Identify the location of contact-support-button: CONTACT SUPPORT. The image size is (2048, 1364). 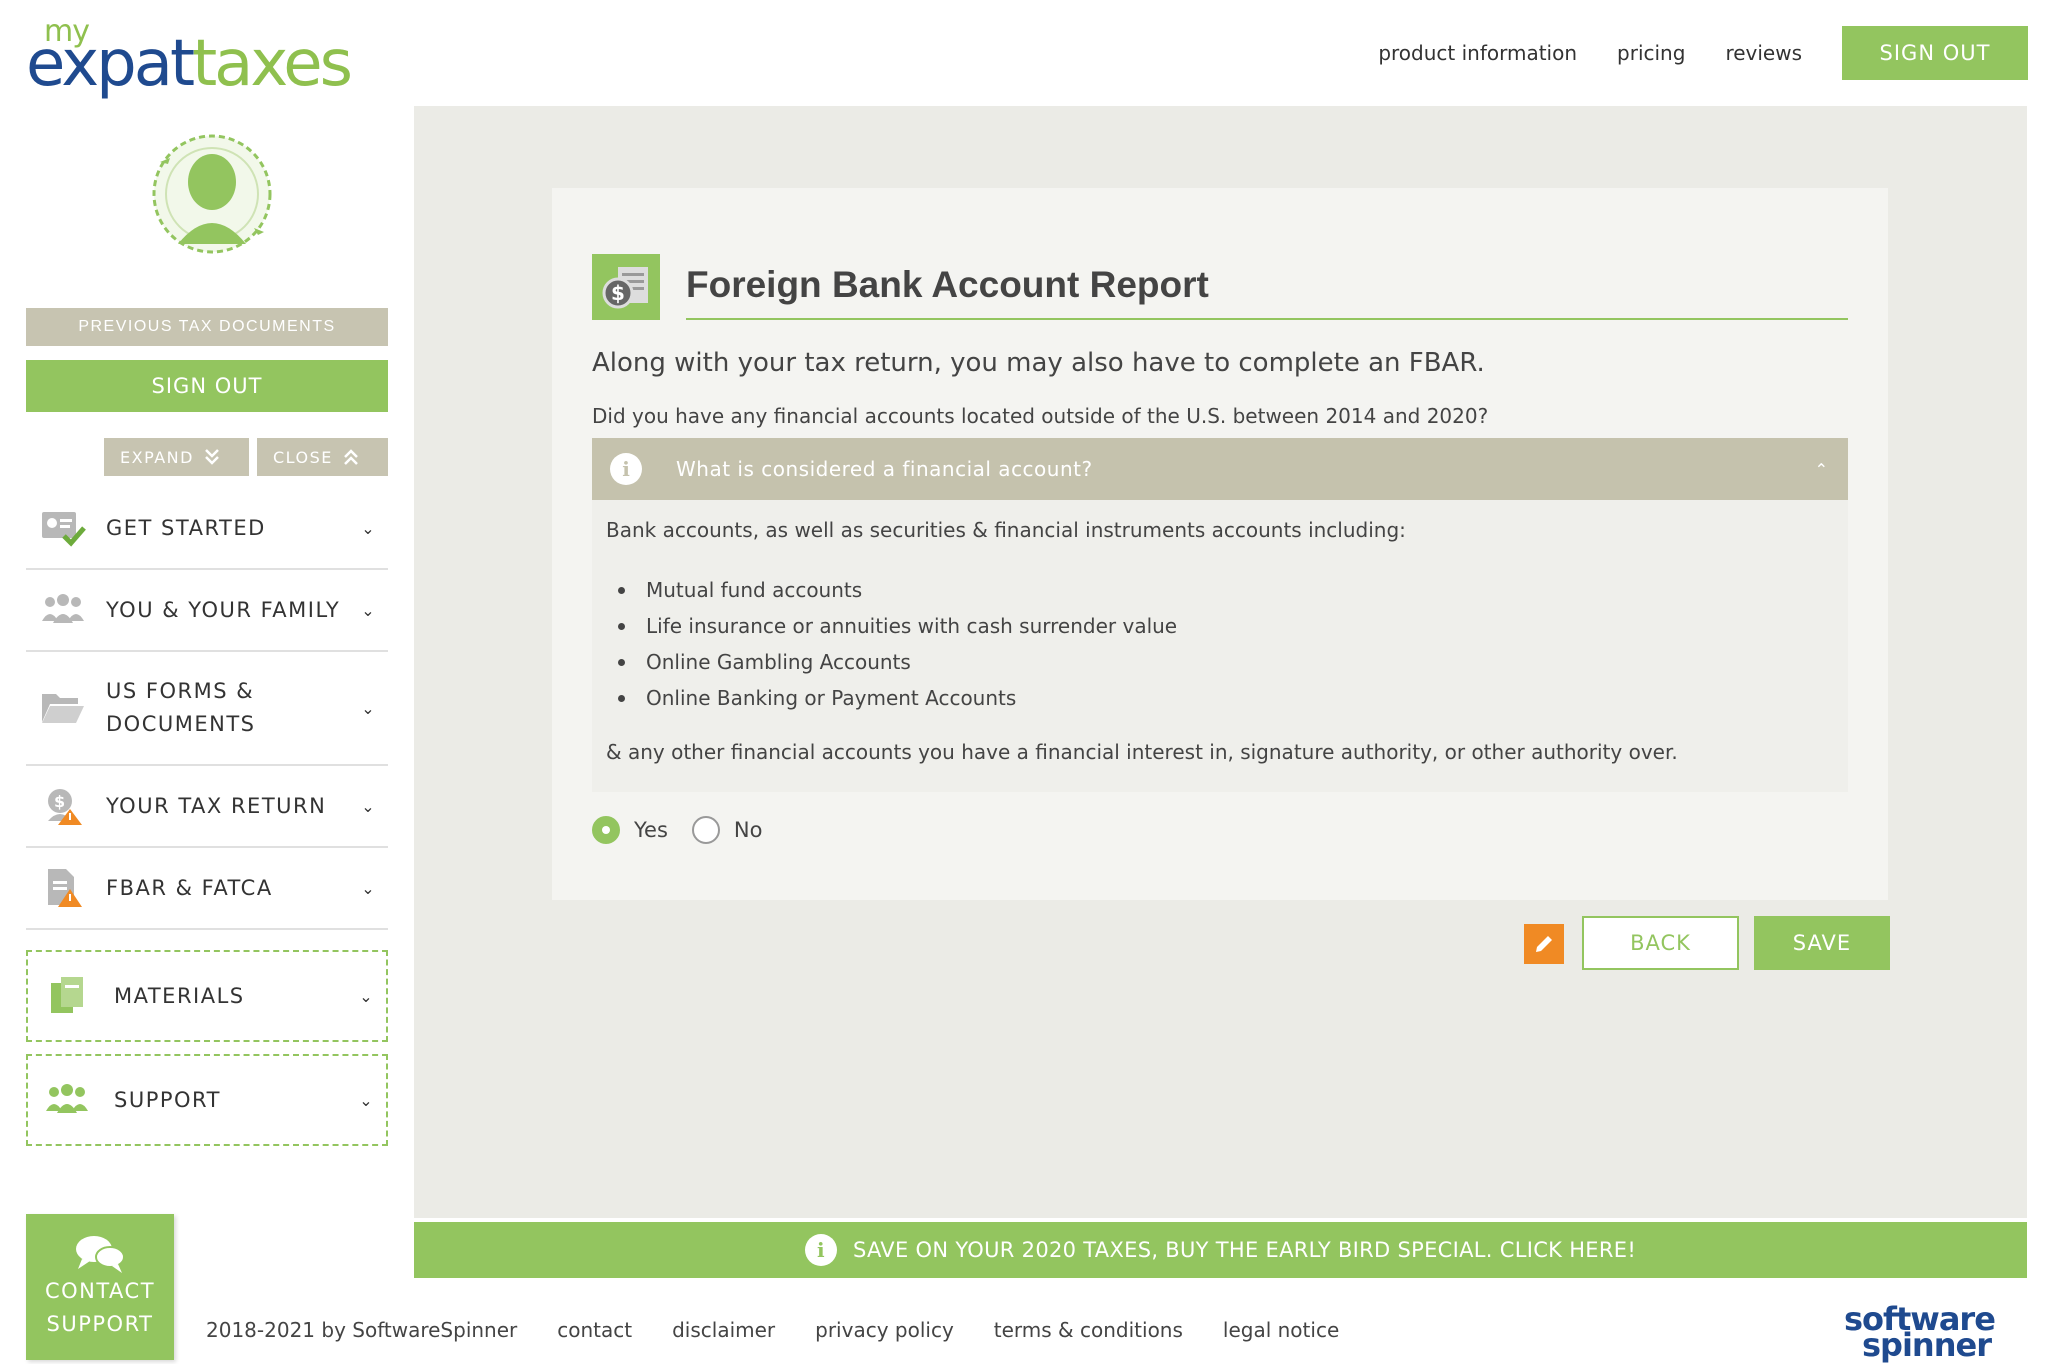
(100, 1287).